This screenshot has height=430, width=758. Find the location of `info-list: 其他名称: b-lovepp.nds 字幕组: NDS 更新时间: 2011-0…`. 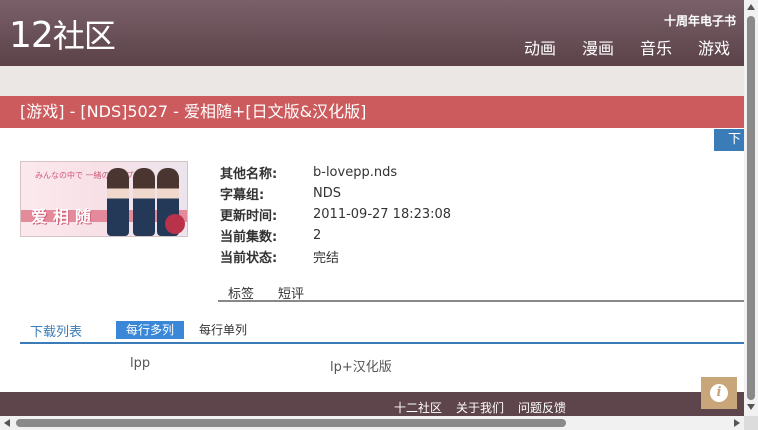

info-list: 其他名称: b-lovepp.nds 字幕组: NDS 更新时间: 2011-0… is located at coordinates (335, 214).